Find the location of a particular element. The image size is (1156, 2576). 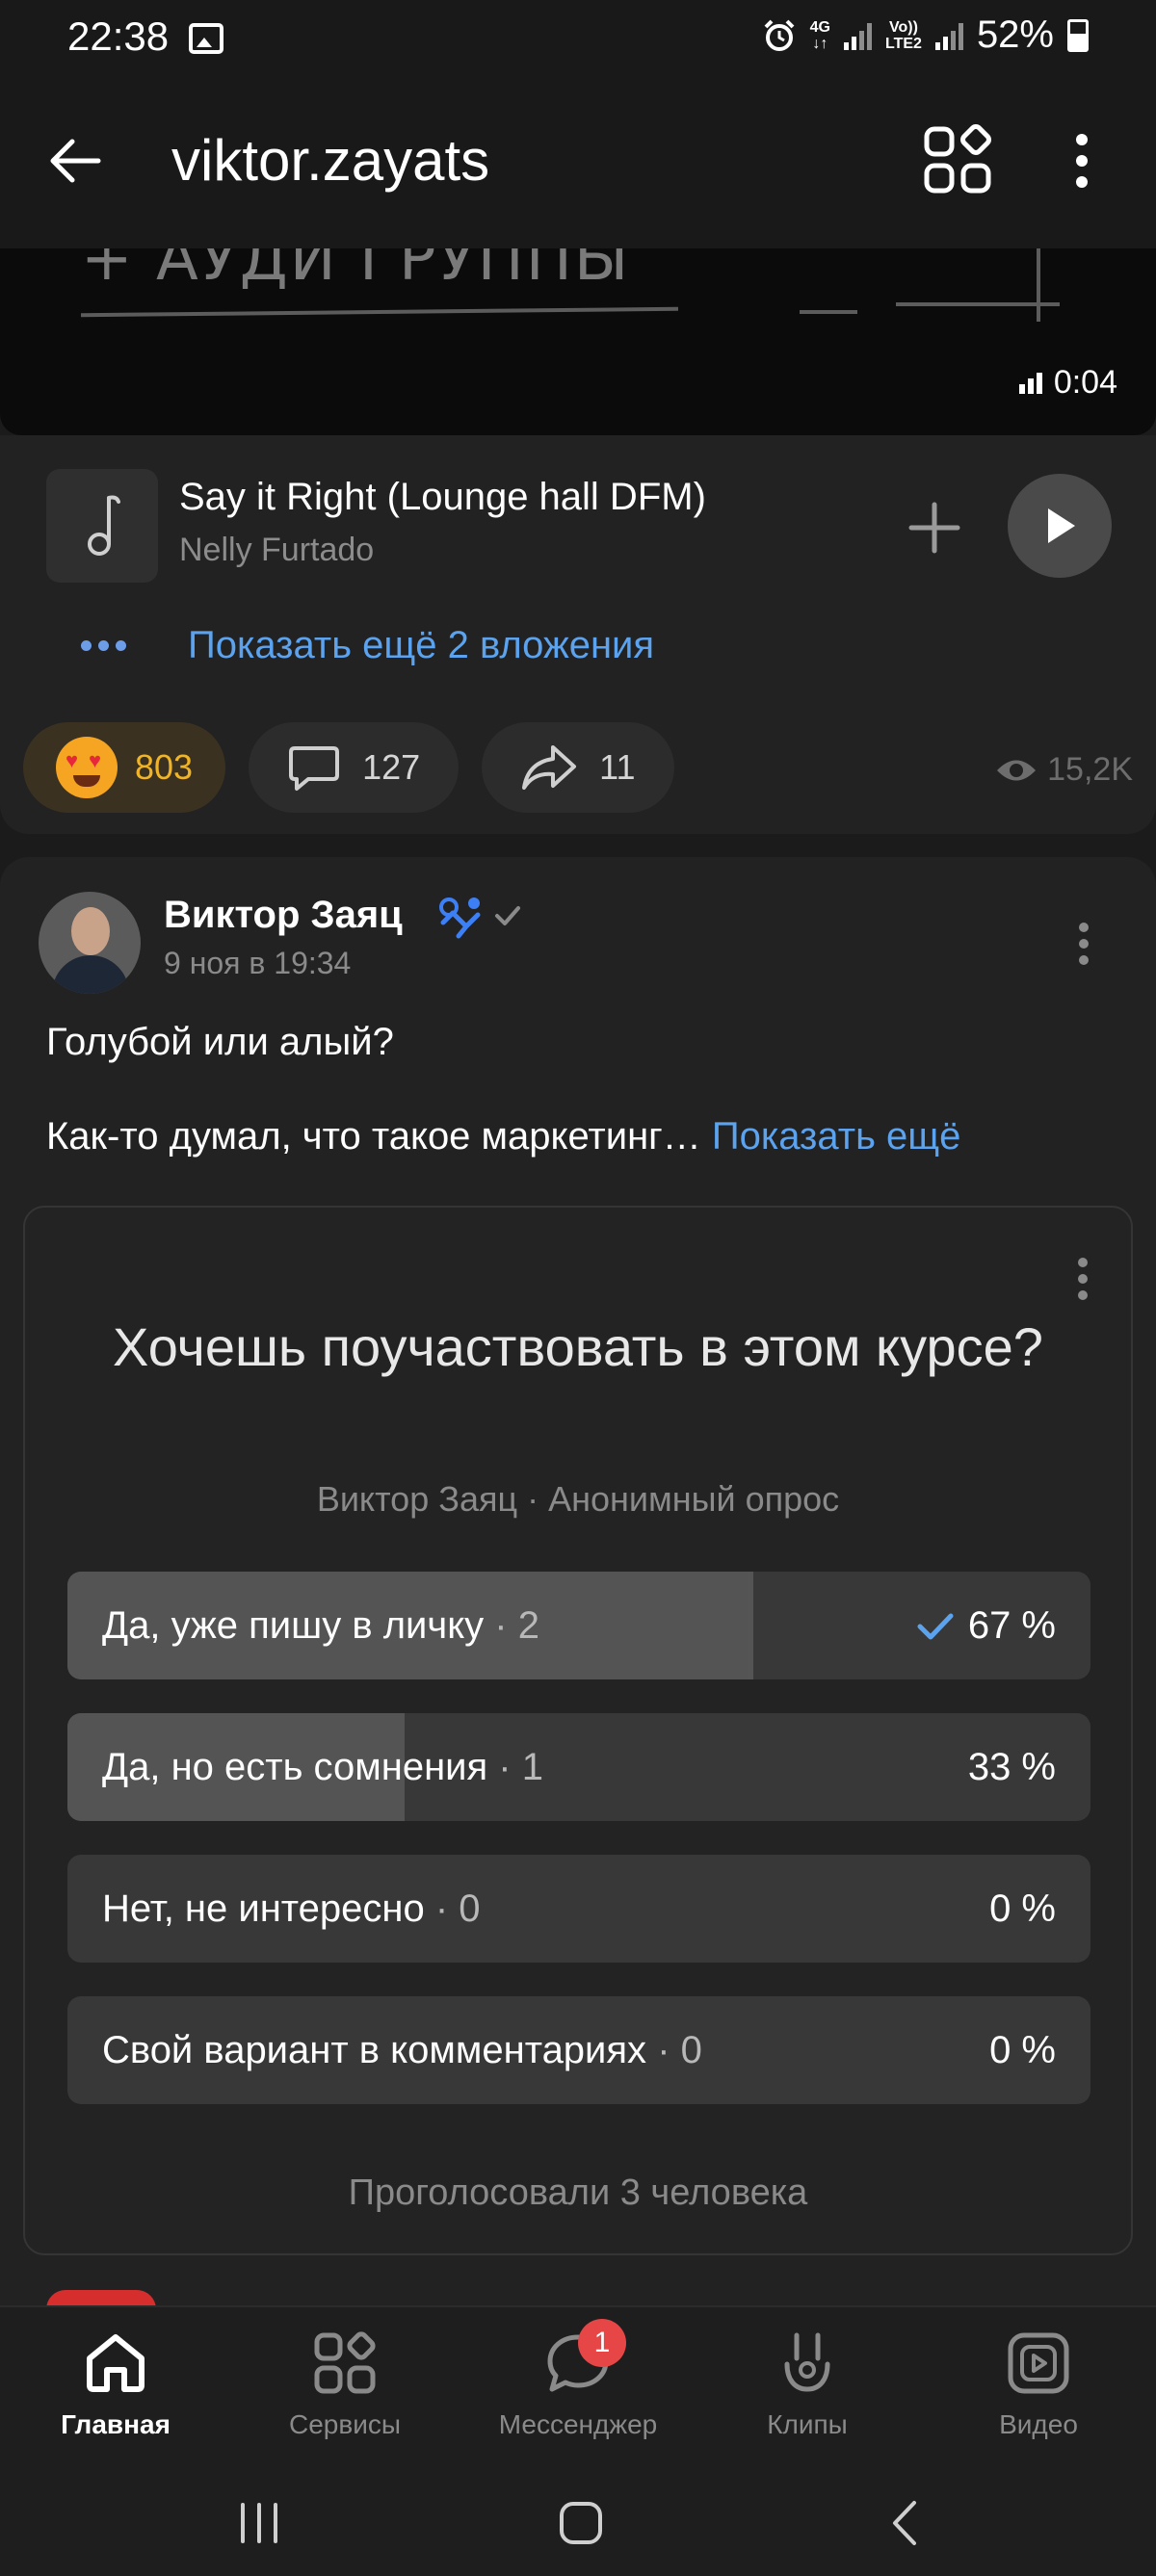

nav-home-label: Главная is located at coordinates (116, 2424).